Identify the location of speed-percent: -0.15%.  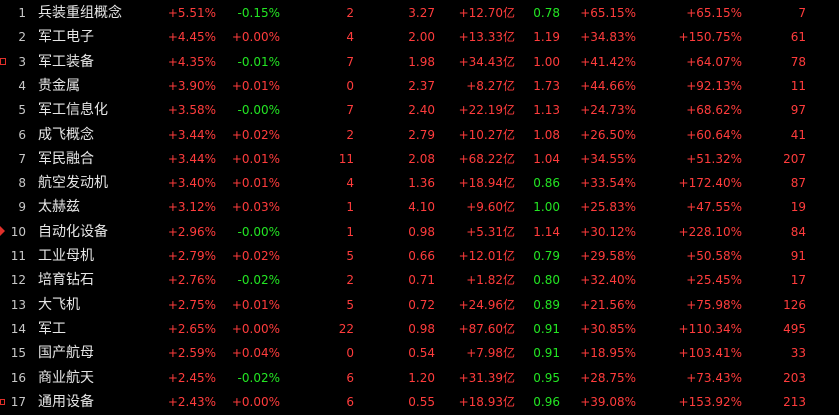
(258, 13).